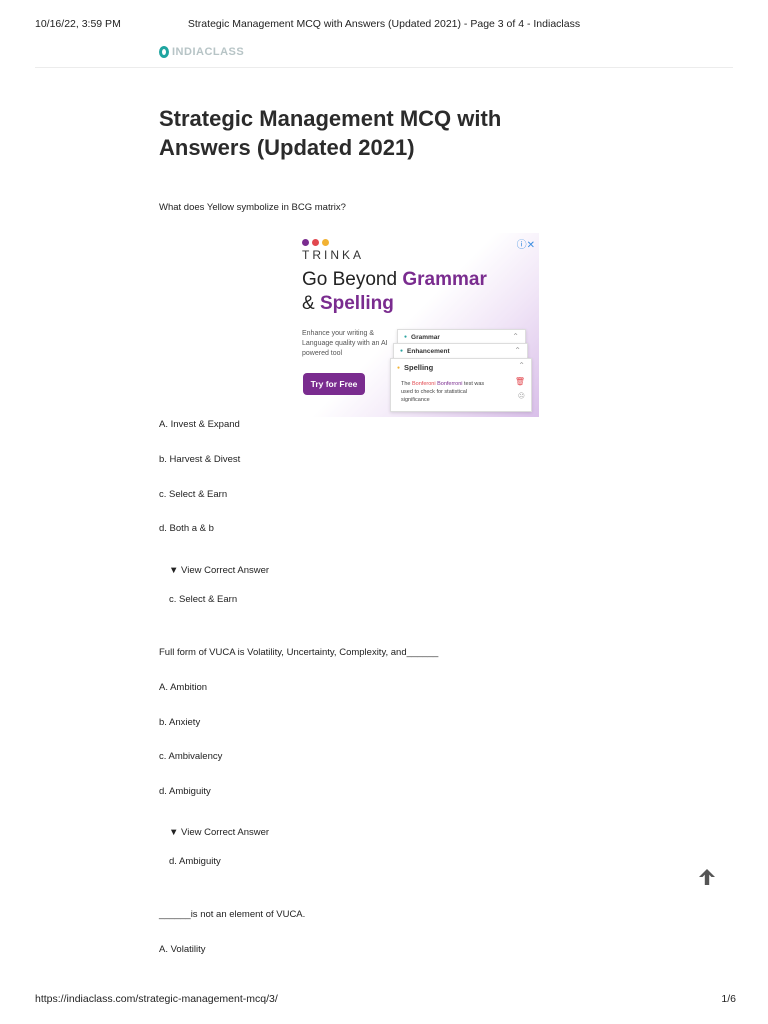 The width and height of the screenshot is (768, 1024). Describe the element at coordinates (334, 384) in the screenshot. I see `try-for-free-button: Try for Free` at that location.